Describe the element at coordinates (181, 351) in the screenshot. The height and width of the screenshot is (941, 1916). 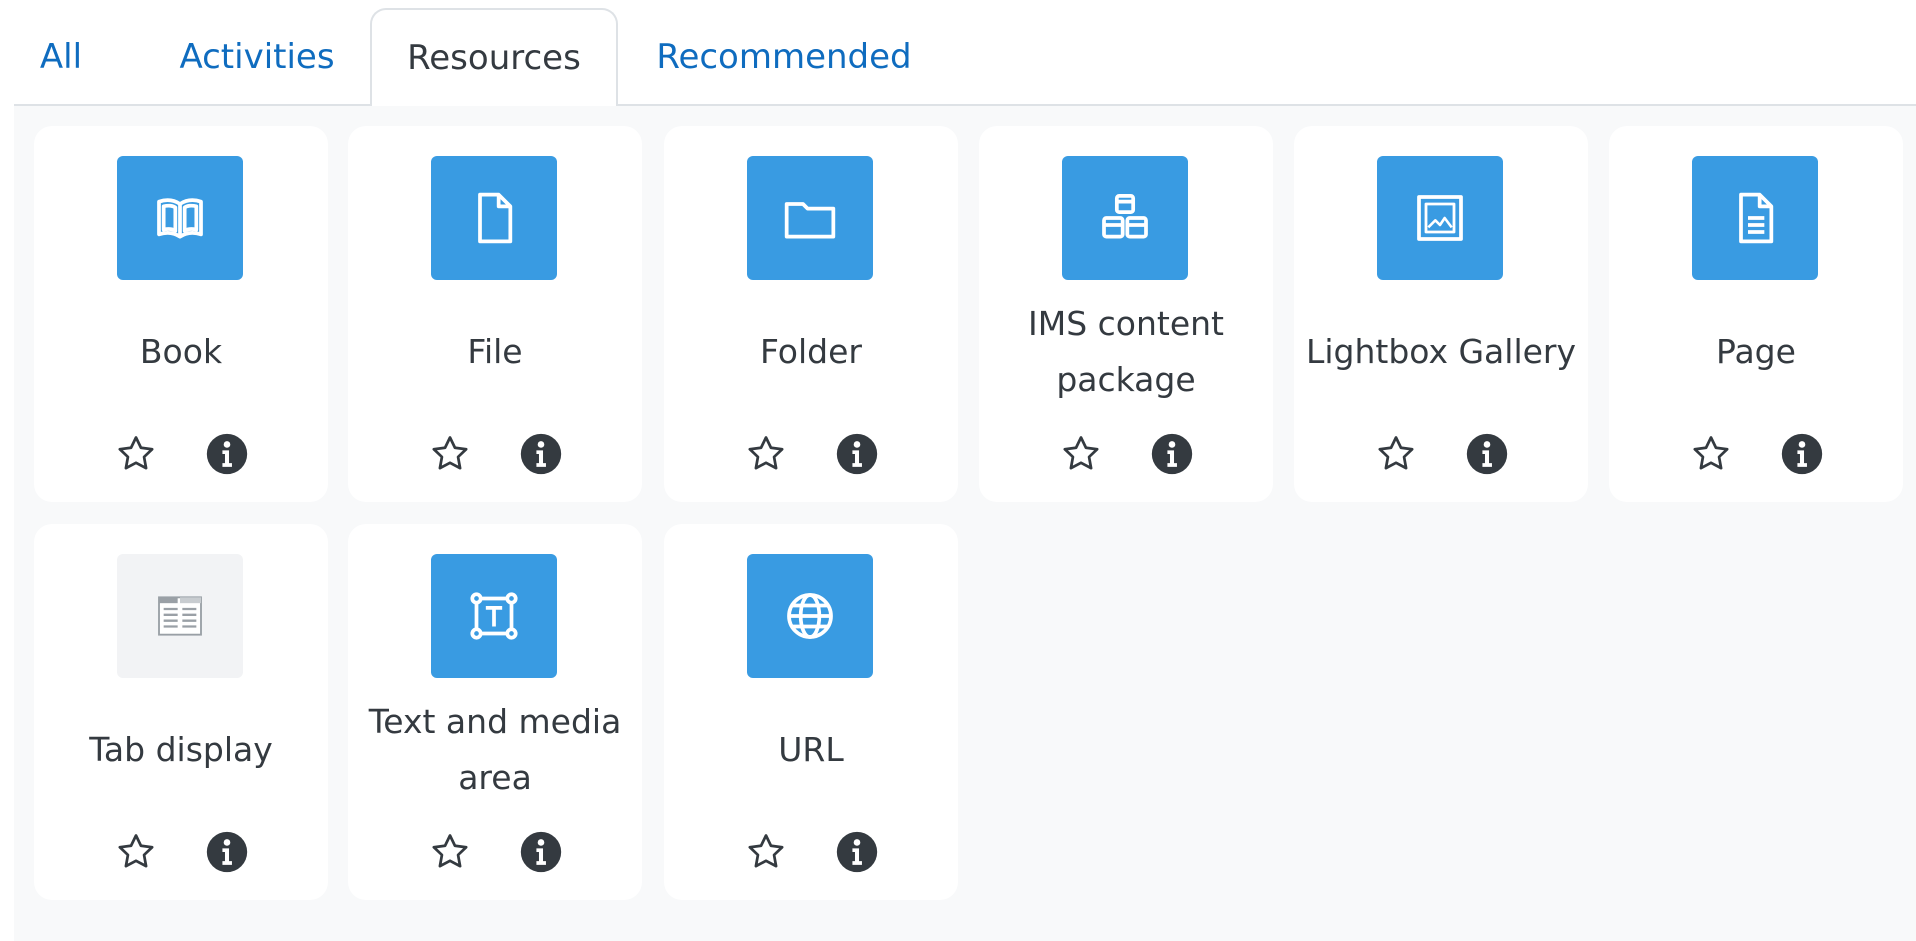
I see `module-name: Book` at that location.